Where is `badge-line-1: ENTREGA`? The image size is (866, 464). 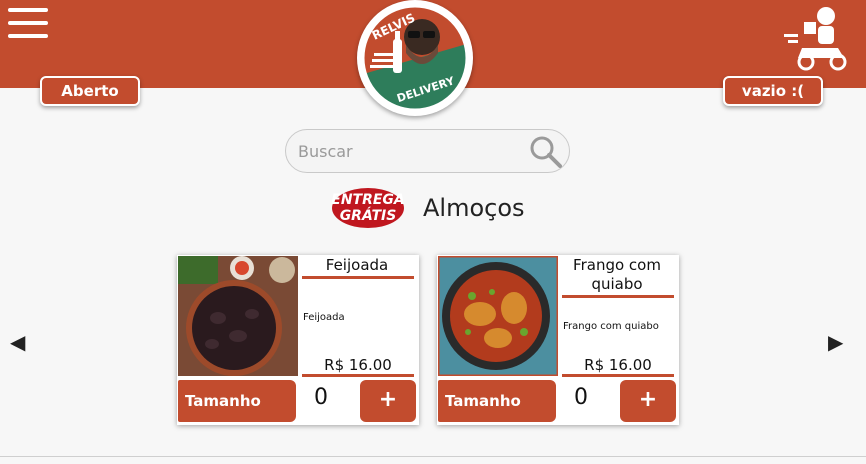
badge-line-1: ENTREGA is located at coordinates (368, 200).